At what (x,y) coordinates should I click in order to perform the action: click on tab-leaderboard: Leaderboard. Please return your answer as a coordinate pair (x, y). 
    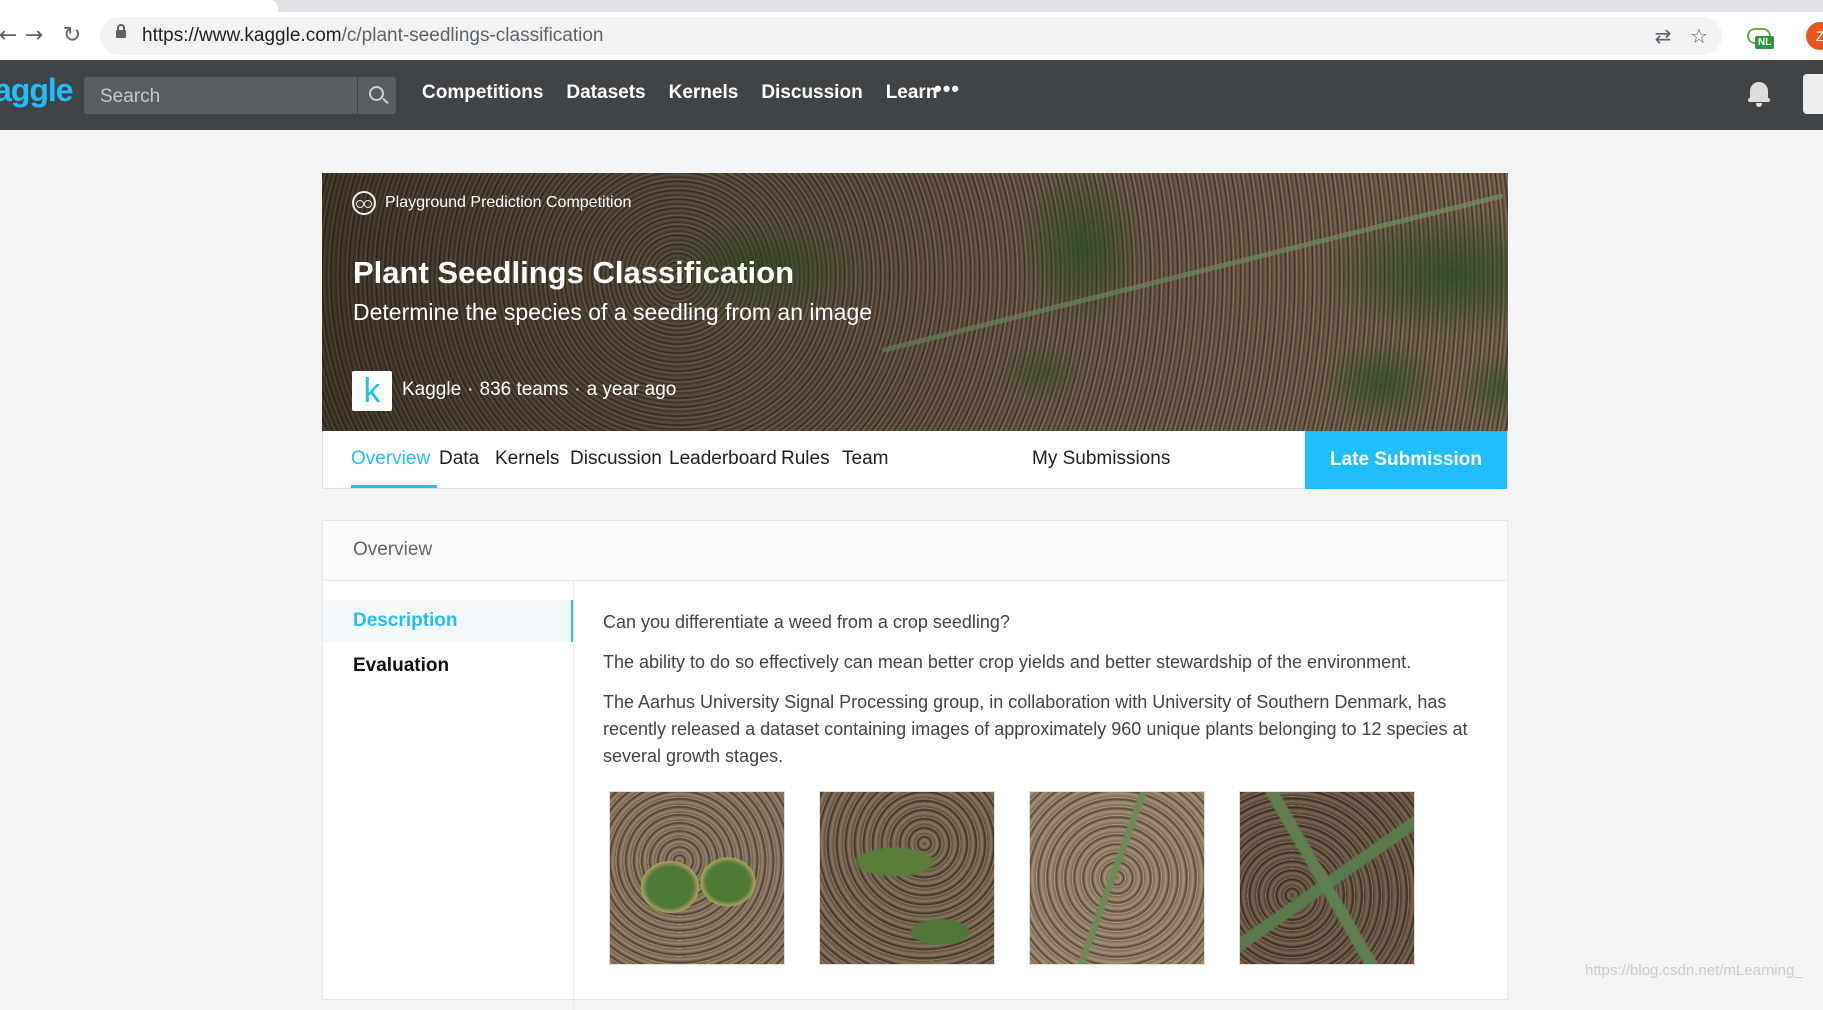
    Looking at the image, I should click on (723, 459).